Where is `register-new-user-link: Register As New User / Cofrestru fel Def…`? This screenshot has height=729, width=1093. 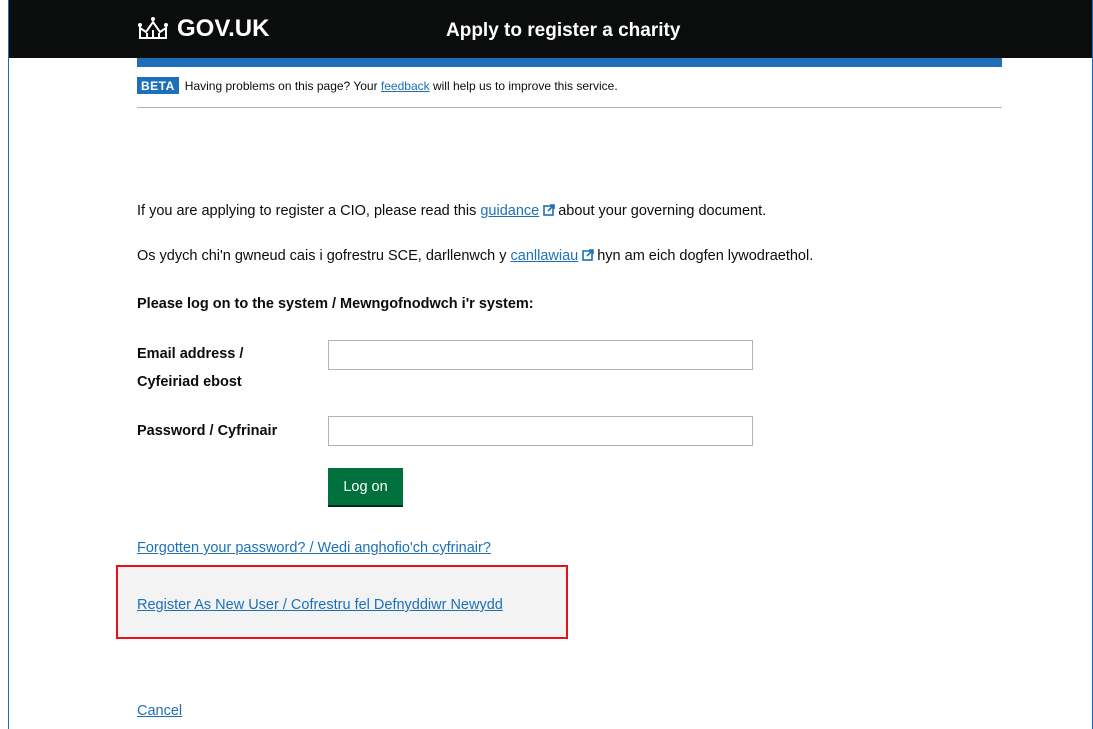
register-new-user-link: Register As New User / Cofrestru fel Def… is located at coordinates (320, 605).